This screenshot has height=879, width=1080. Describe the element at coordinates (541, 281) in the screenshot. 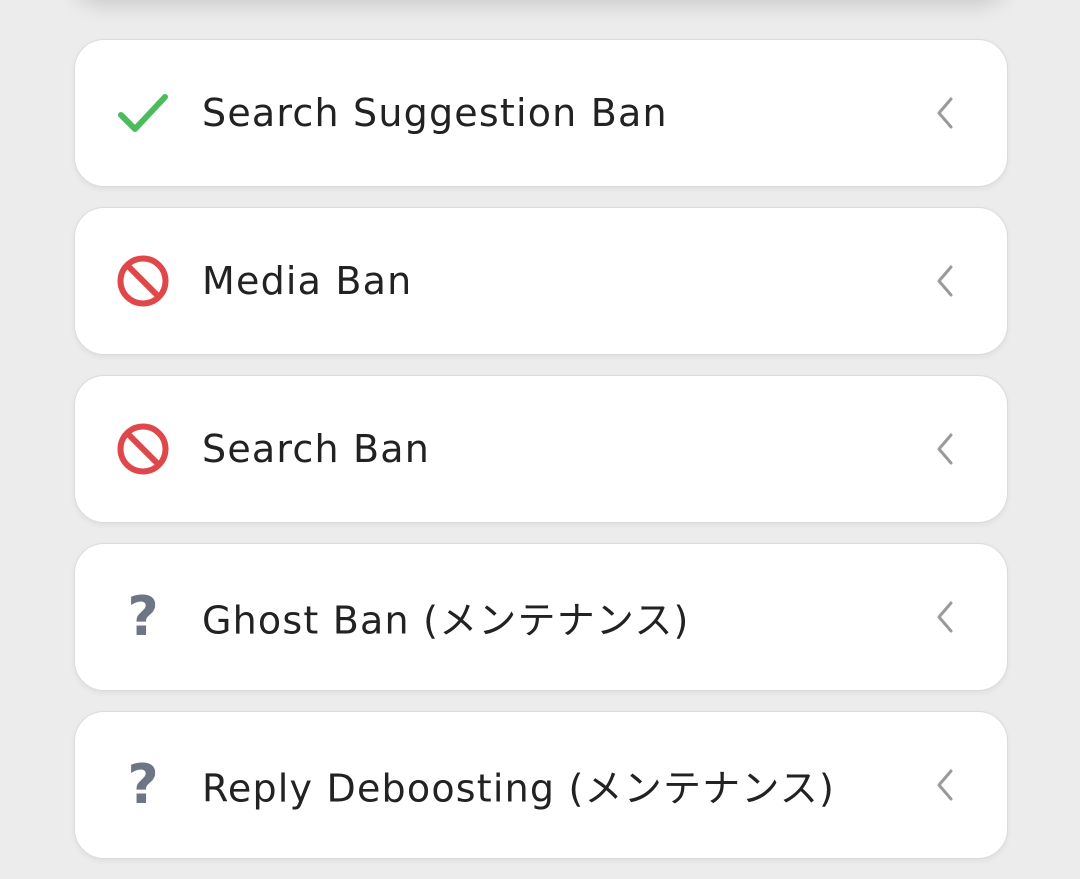

I see `list-item-media-ban: Media Ban` at that location.